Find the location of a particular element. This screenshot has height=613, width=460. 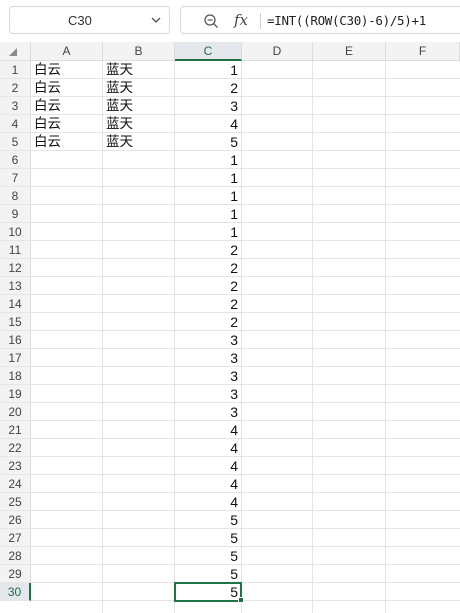

row-header: 5 is located at coordinates (15, 142).